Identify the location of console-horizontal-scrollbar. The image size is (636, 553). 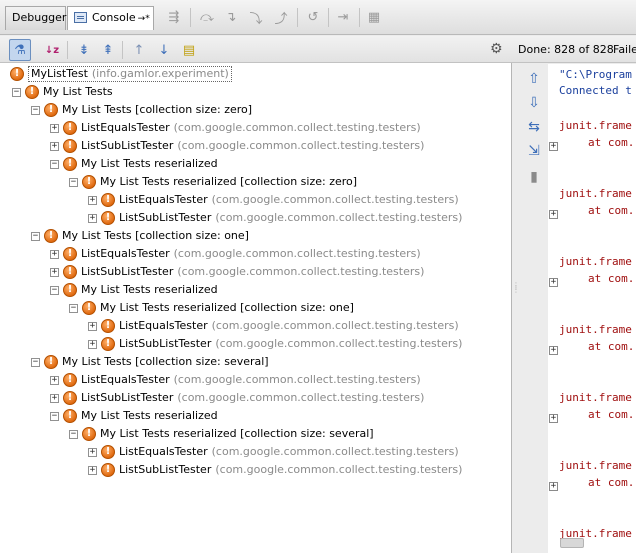
(572, 543).